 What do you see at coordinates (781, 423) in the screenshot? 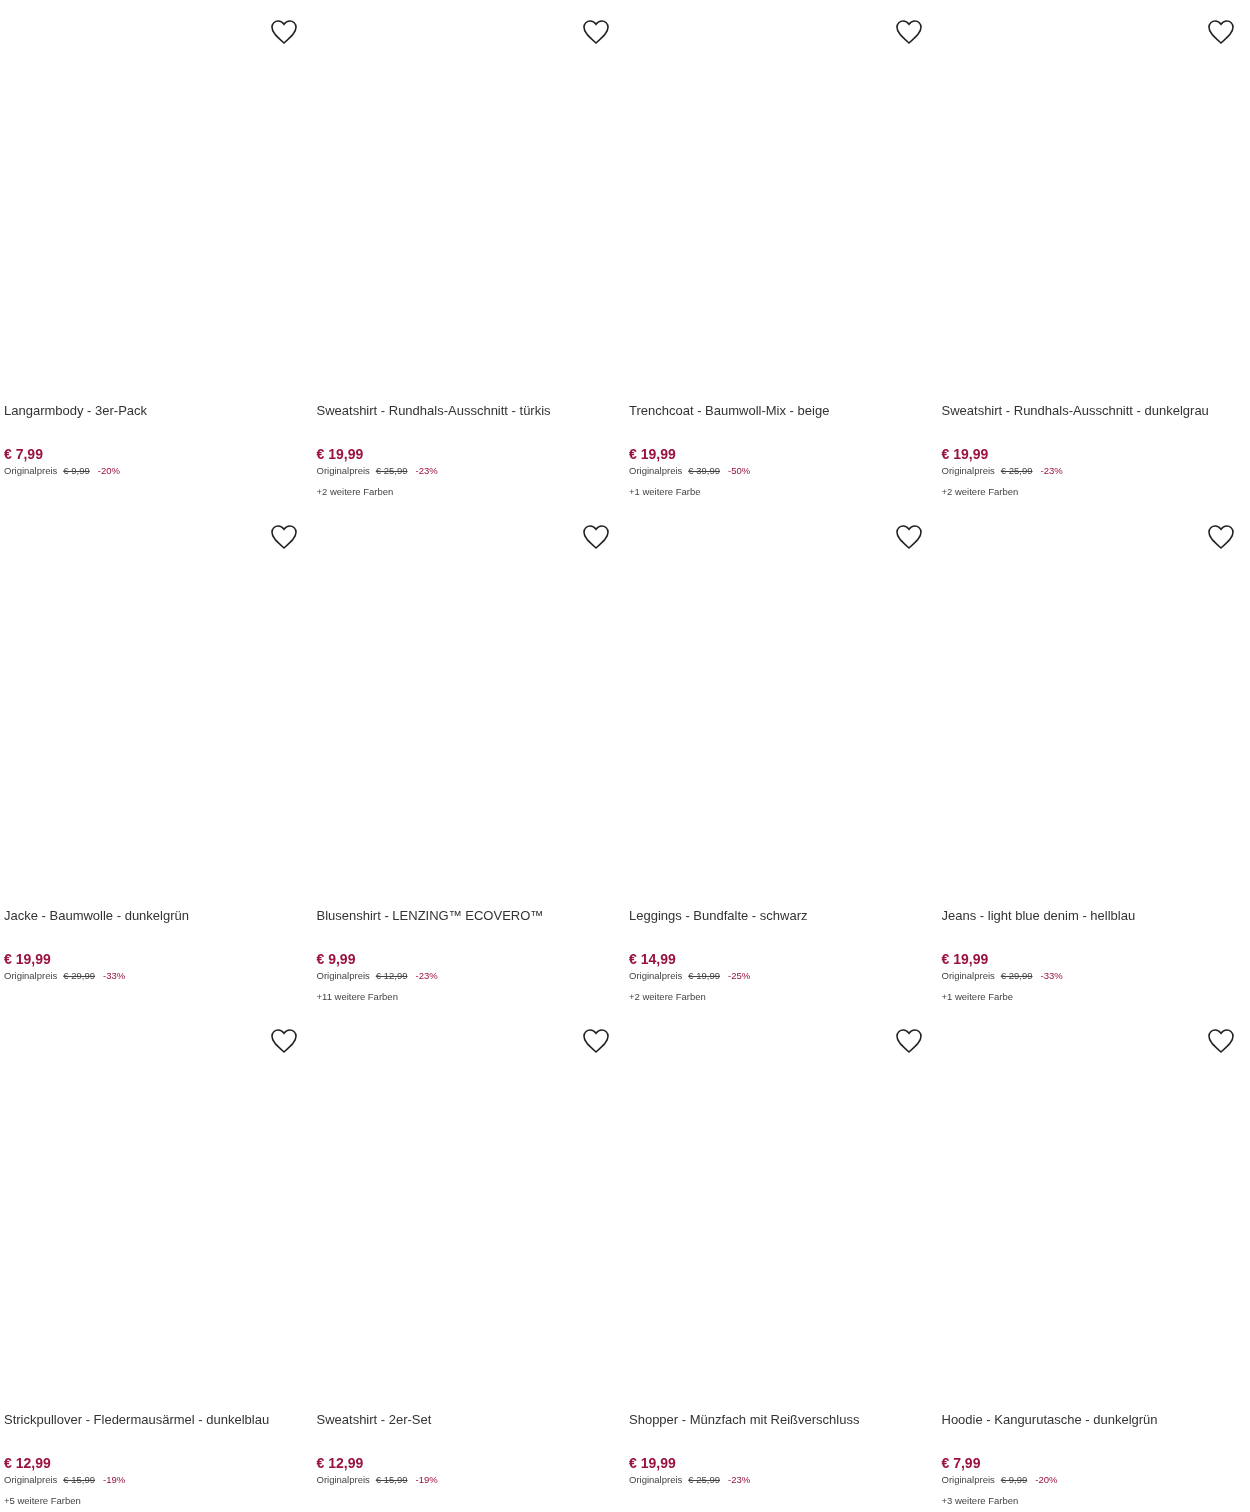
I see `product-title: Trenchcoat - Baumwoll-Mix - beige` at bounding box center [781, 423].